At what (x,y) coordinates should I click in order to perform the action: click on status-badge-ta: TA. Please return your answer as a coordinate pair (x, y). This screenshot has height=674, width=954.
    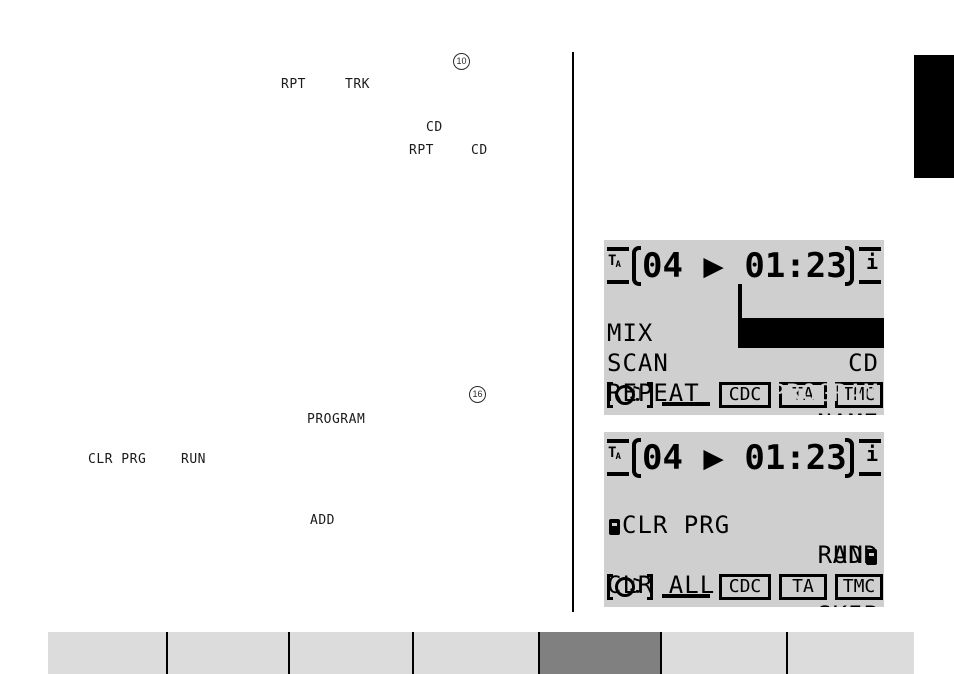
    Looking at the image, I should click on (803, 587).